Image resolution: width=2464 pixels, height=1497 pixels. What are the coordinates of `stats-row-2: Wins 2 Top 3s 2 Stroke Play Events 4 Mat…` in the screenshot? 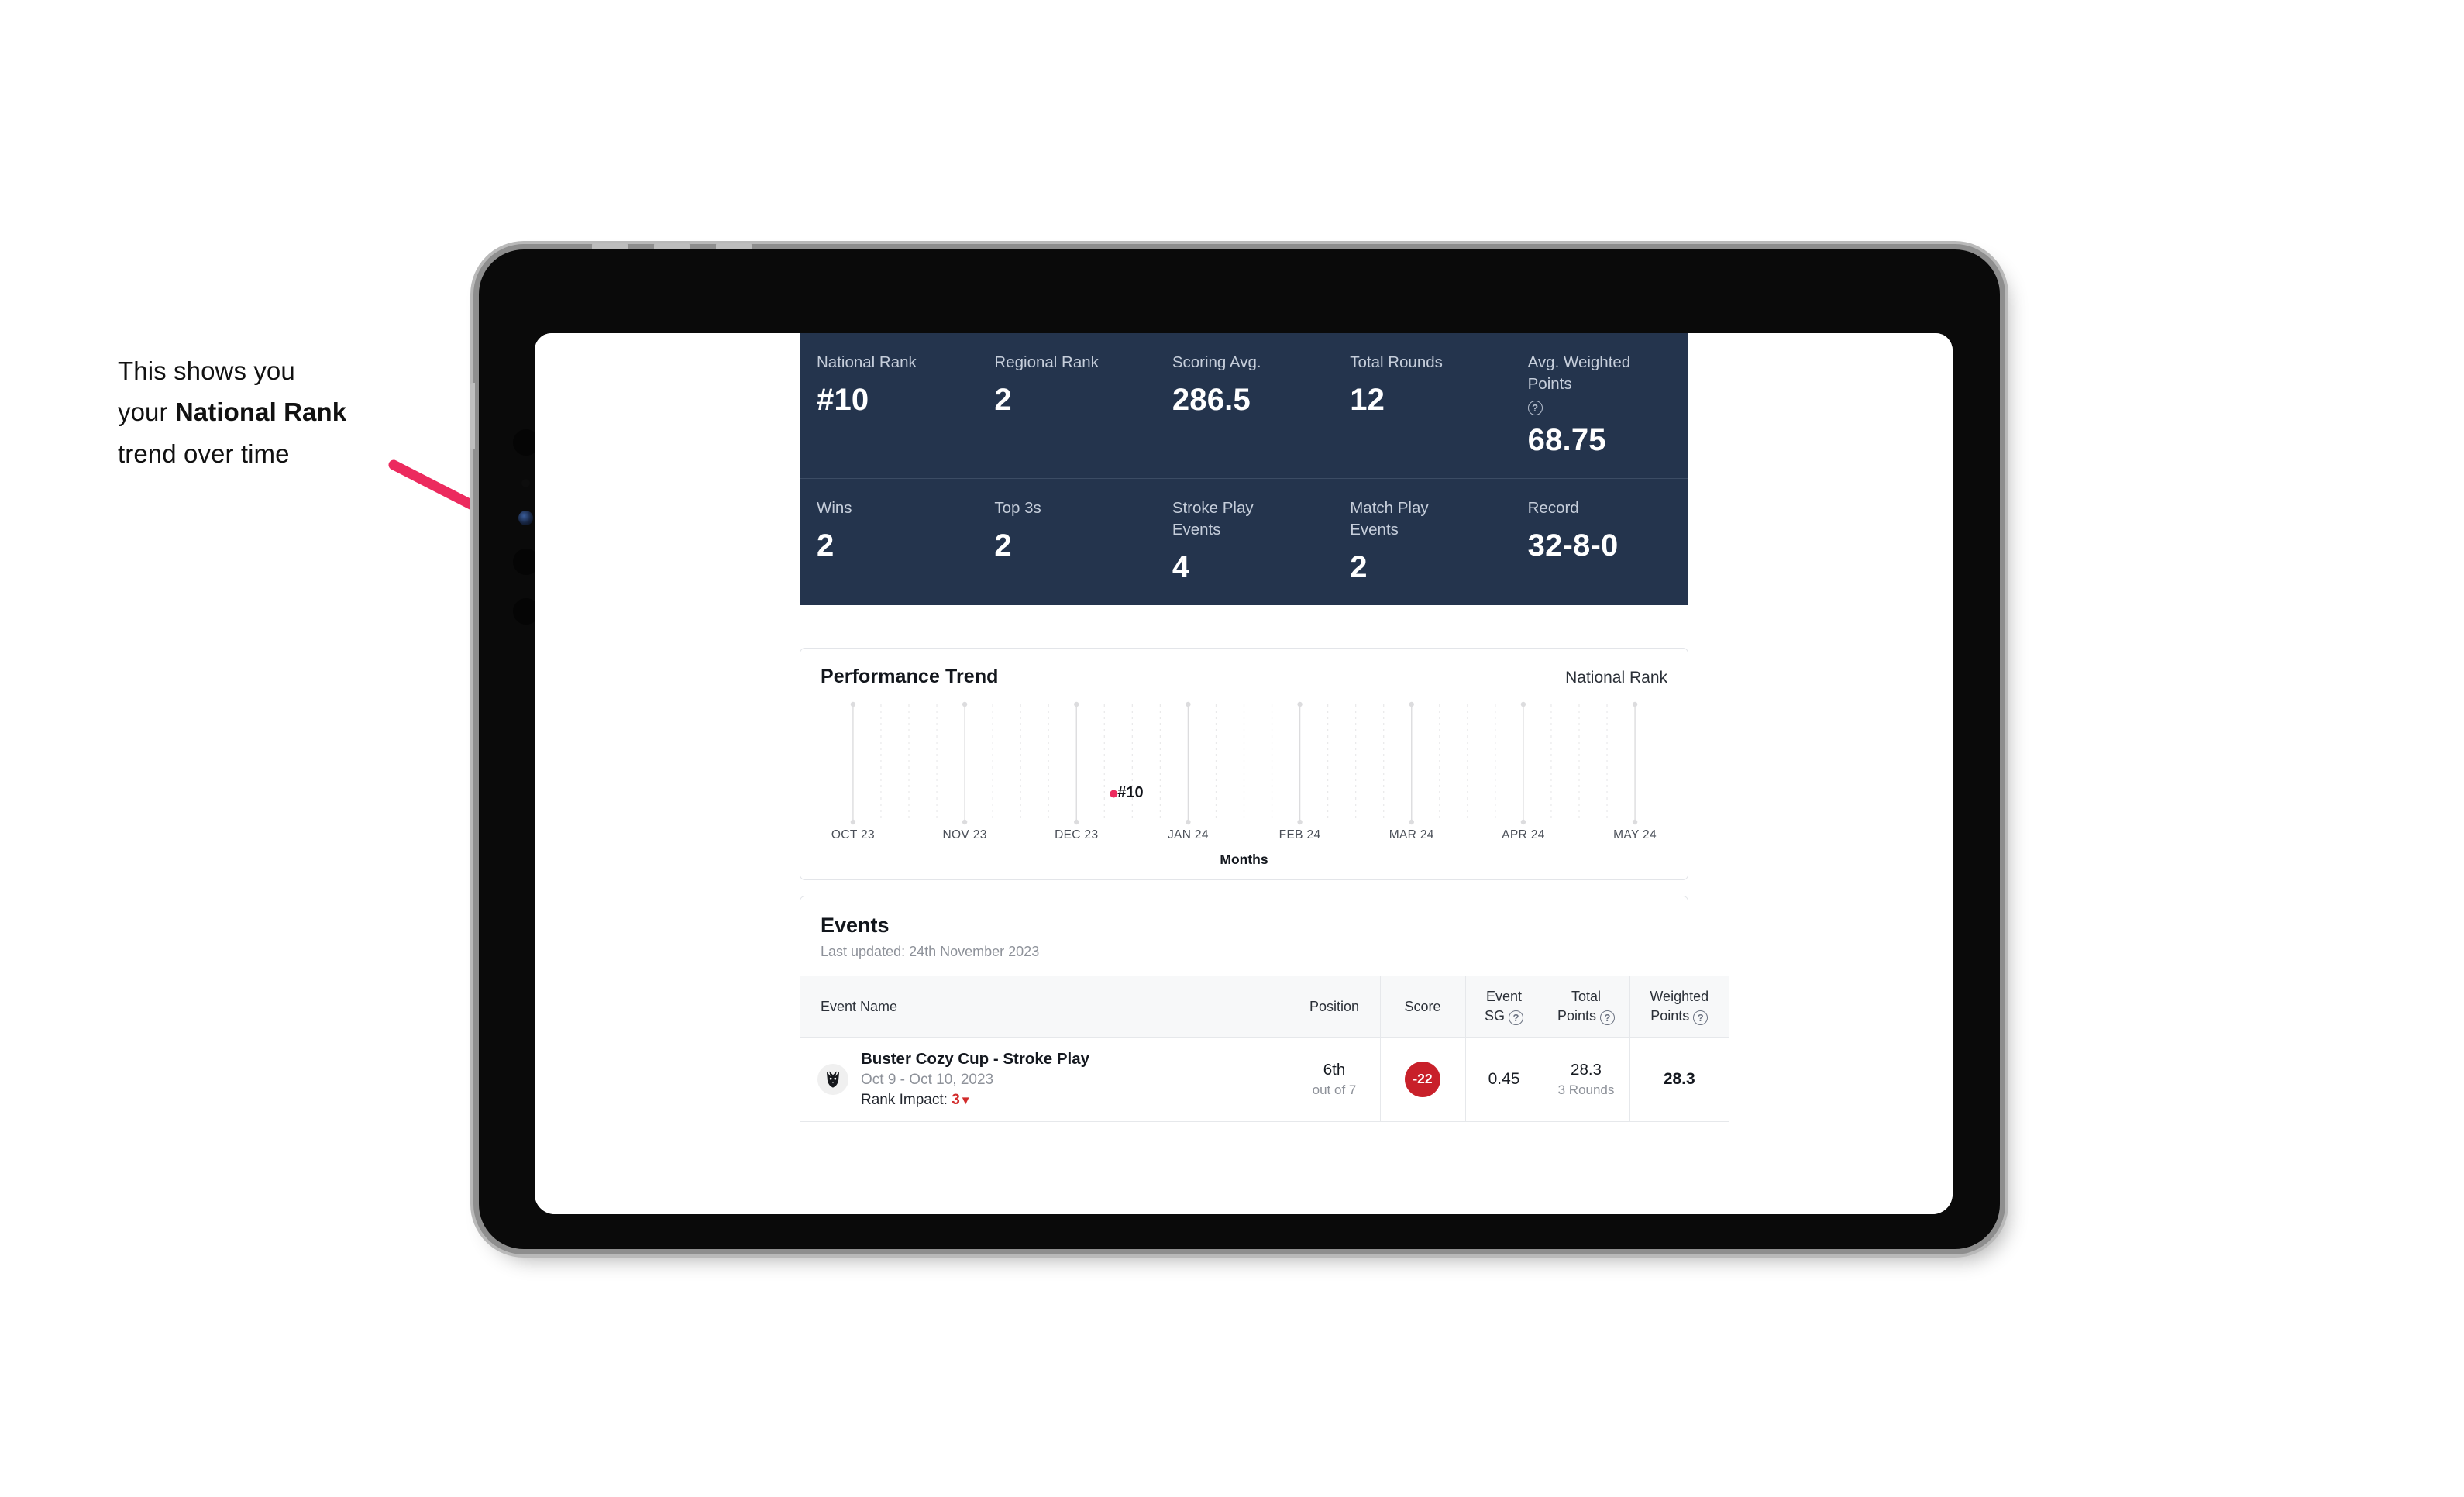 It's located at (1244, 541).